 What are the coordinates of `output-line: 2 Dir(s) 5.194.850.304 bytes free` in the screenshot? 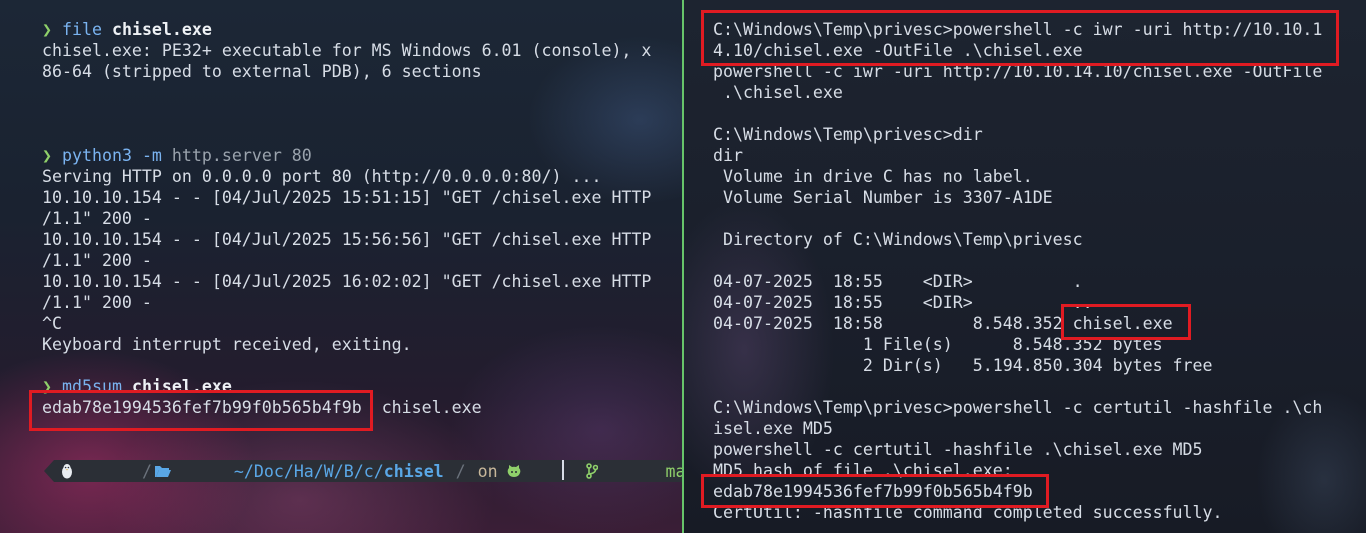 It's located at (963, 365).